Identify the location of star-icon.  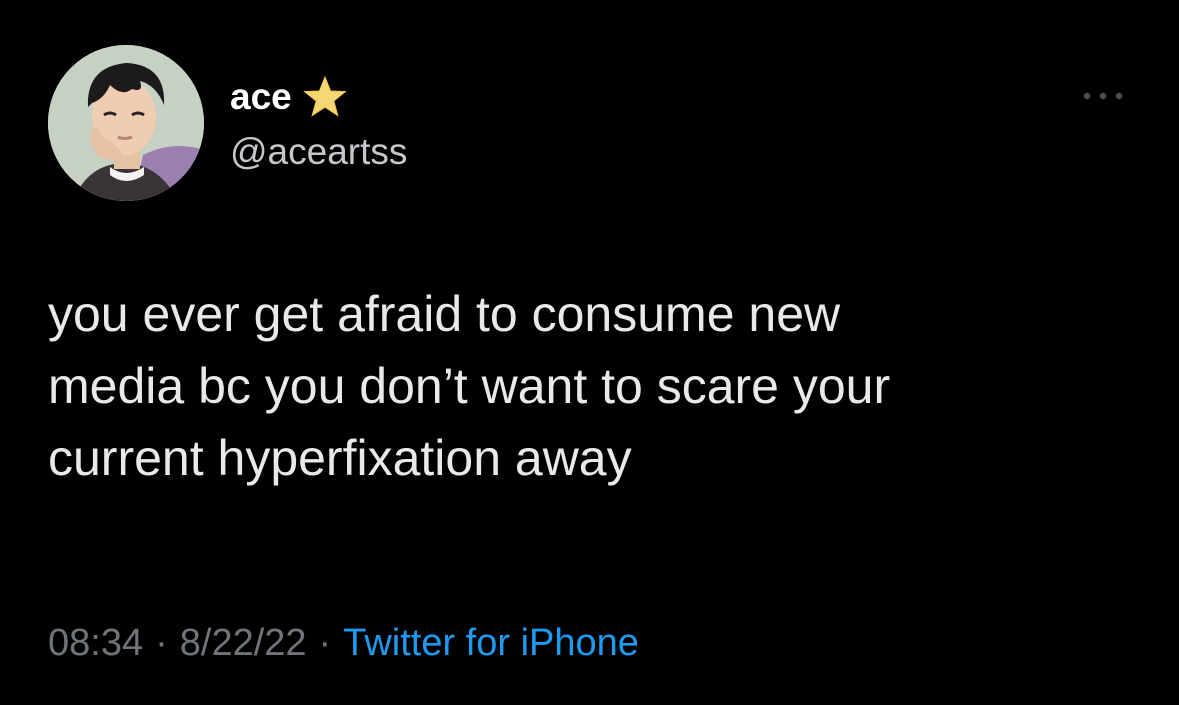
(325, 97).